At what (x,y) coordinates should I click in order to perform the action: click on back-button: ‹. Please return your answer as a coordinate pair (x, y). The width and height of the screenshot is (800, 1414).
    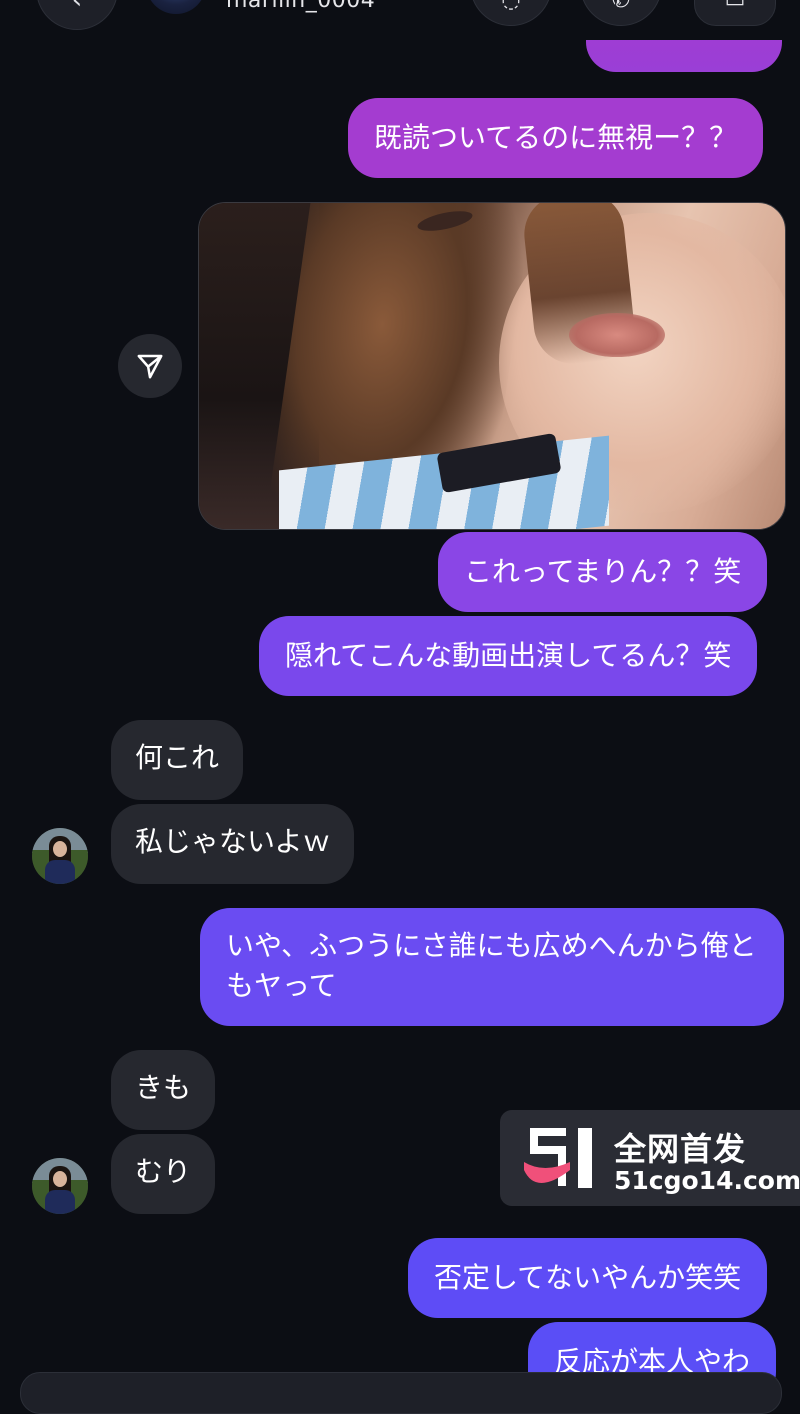
    Looking at the image, I should click on (77, 15).